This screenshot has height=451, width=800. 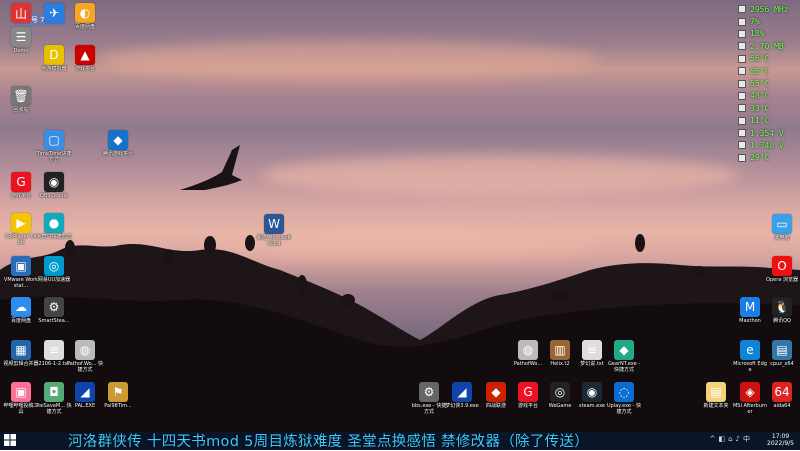 What do you see at coordinates (85, 395) in the screenshot?
I see `desktop-shortcut: ◢ PAL.EXE` at bounding box center [85, 395].